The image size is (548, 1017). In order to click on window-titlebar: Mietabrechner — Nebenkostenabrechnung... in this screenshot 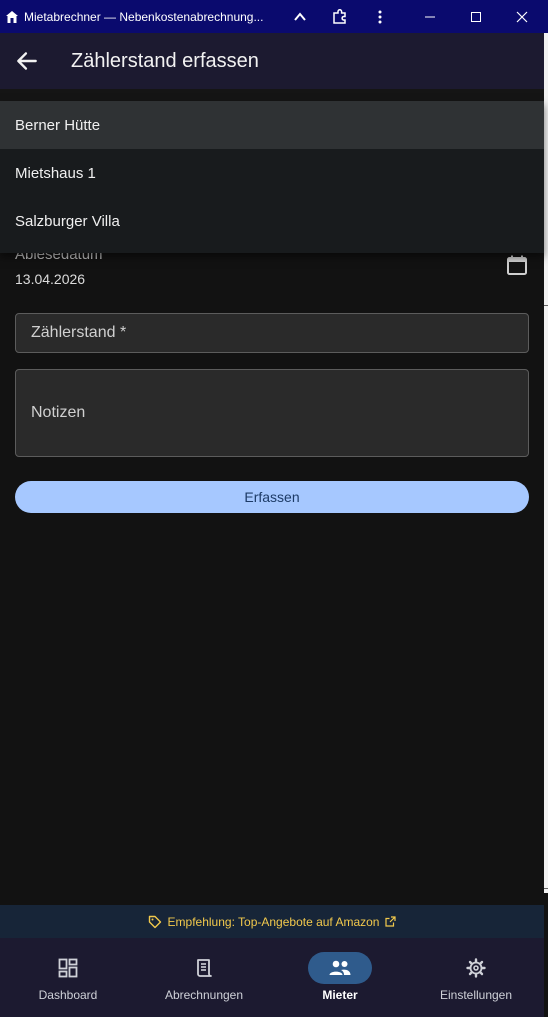, I will do `click(274, 16)`.